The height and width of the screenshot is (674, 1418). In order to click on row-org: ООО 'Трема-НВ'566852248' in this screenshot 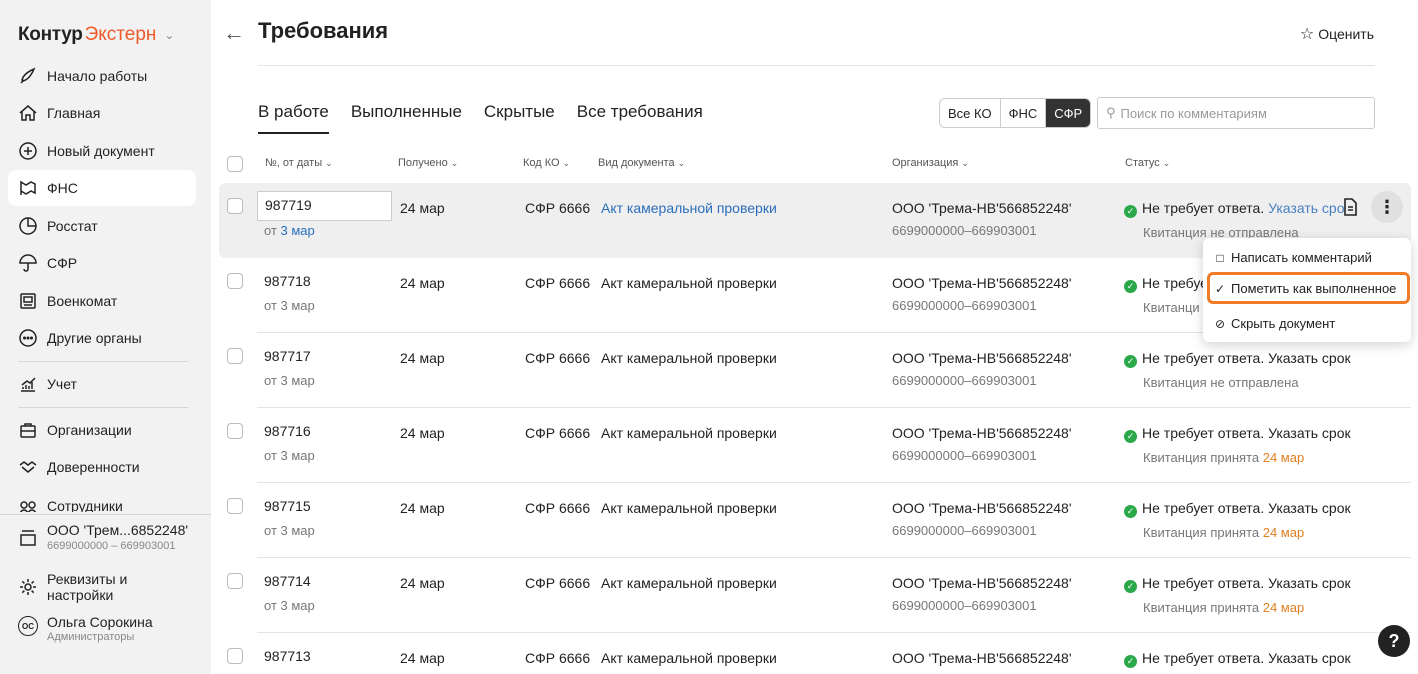, I will do `click(982, 358)`.